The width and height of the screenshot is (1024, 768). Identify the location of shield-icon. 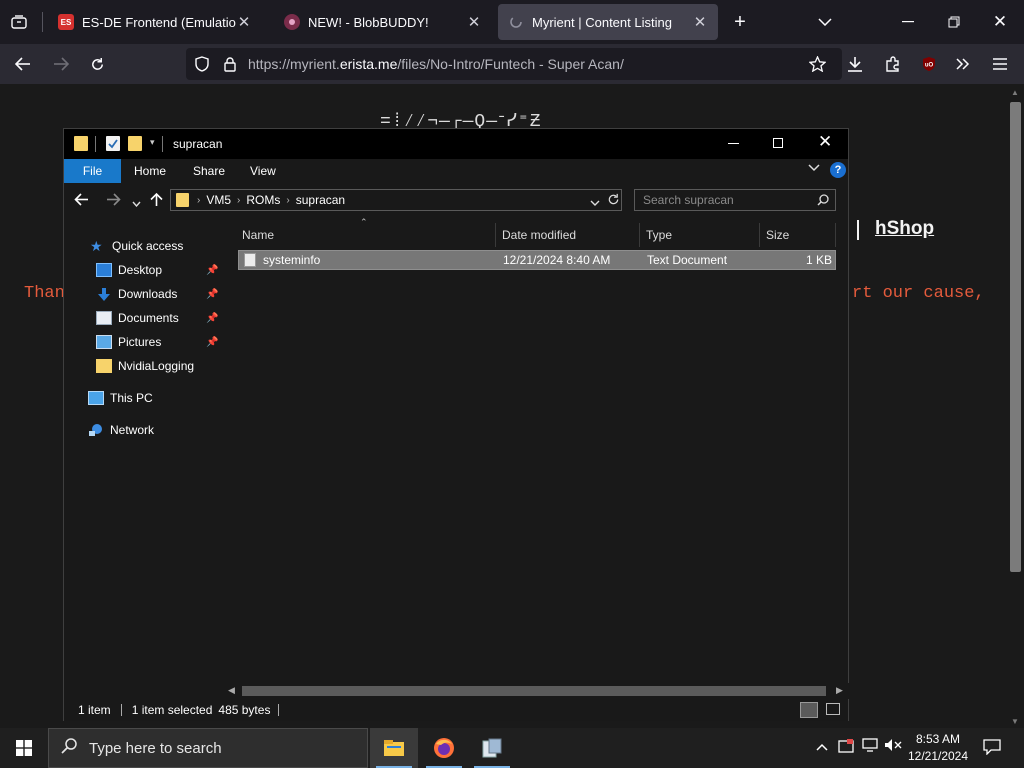
(202, 64).